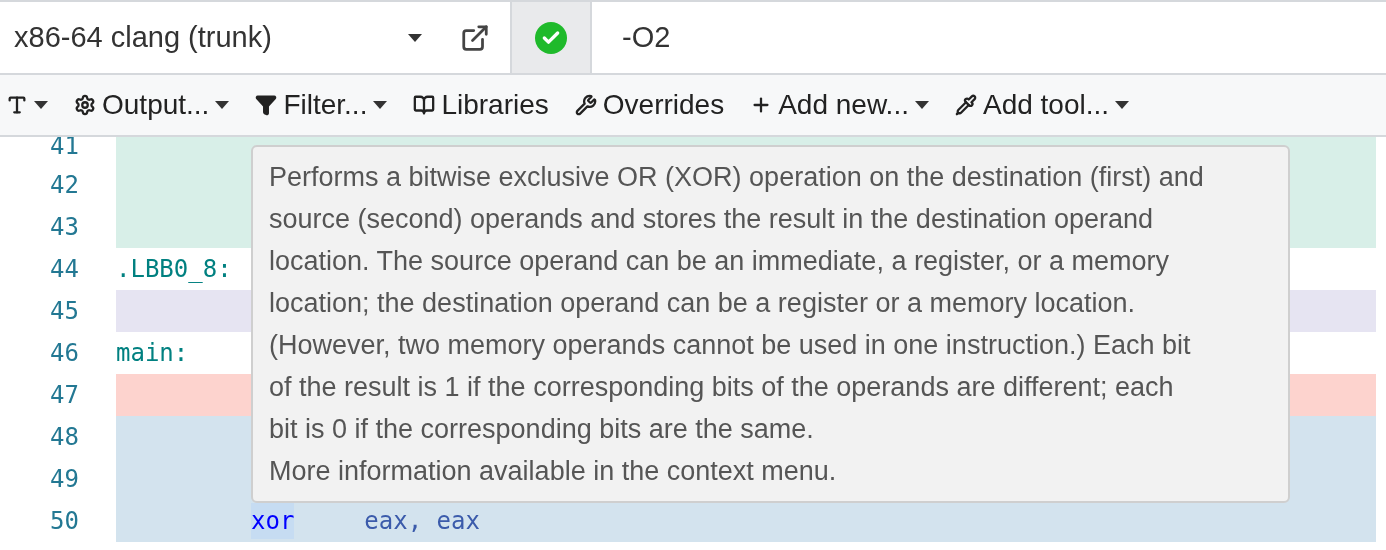  I want to click on line-number: 42, so click(64, 185).